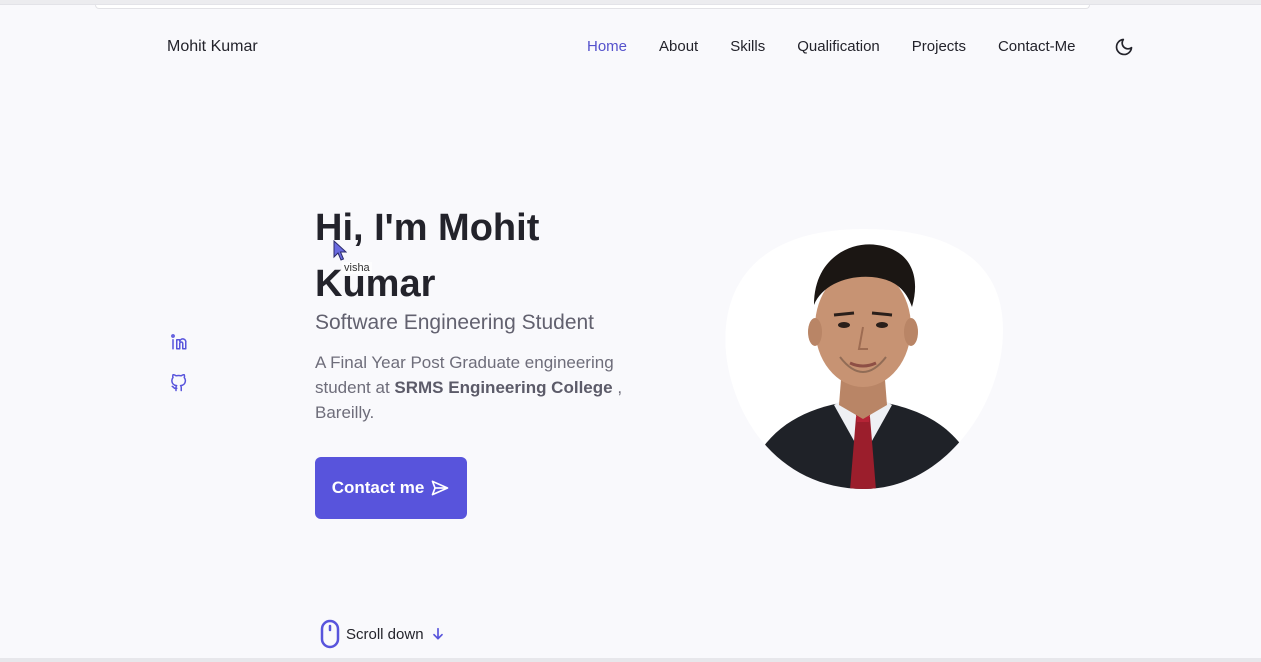  I want to click on contact-me-button: Contact me, so click(391, 488).